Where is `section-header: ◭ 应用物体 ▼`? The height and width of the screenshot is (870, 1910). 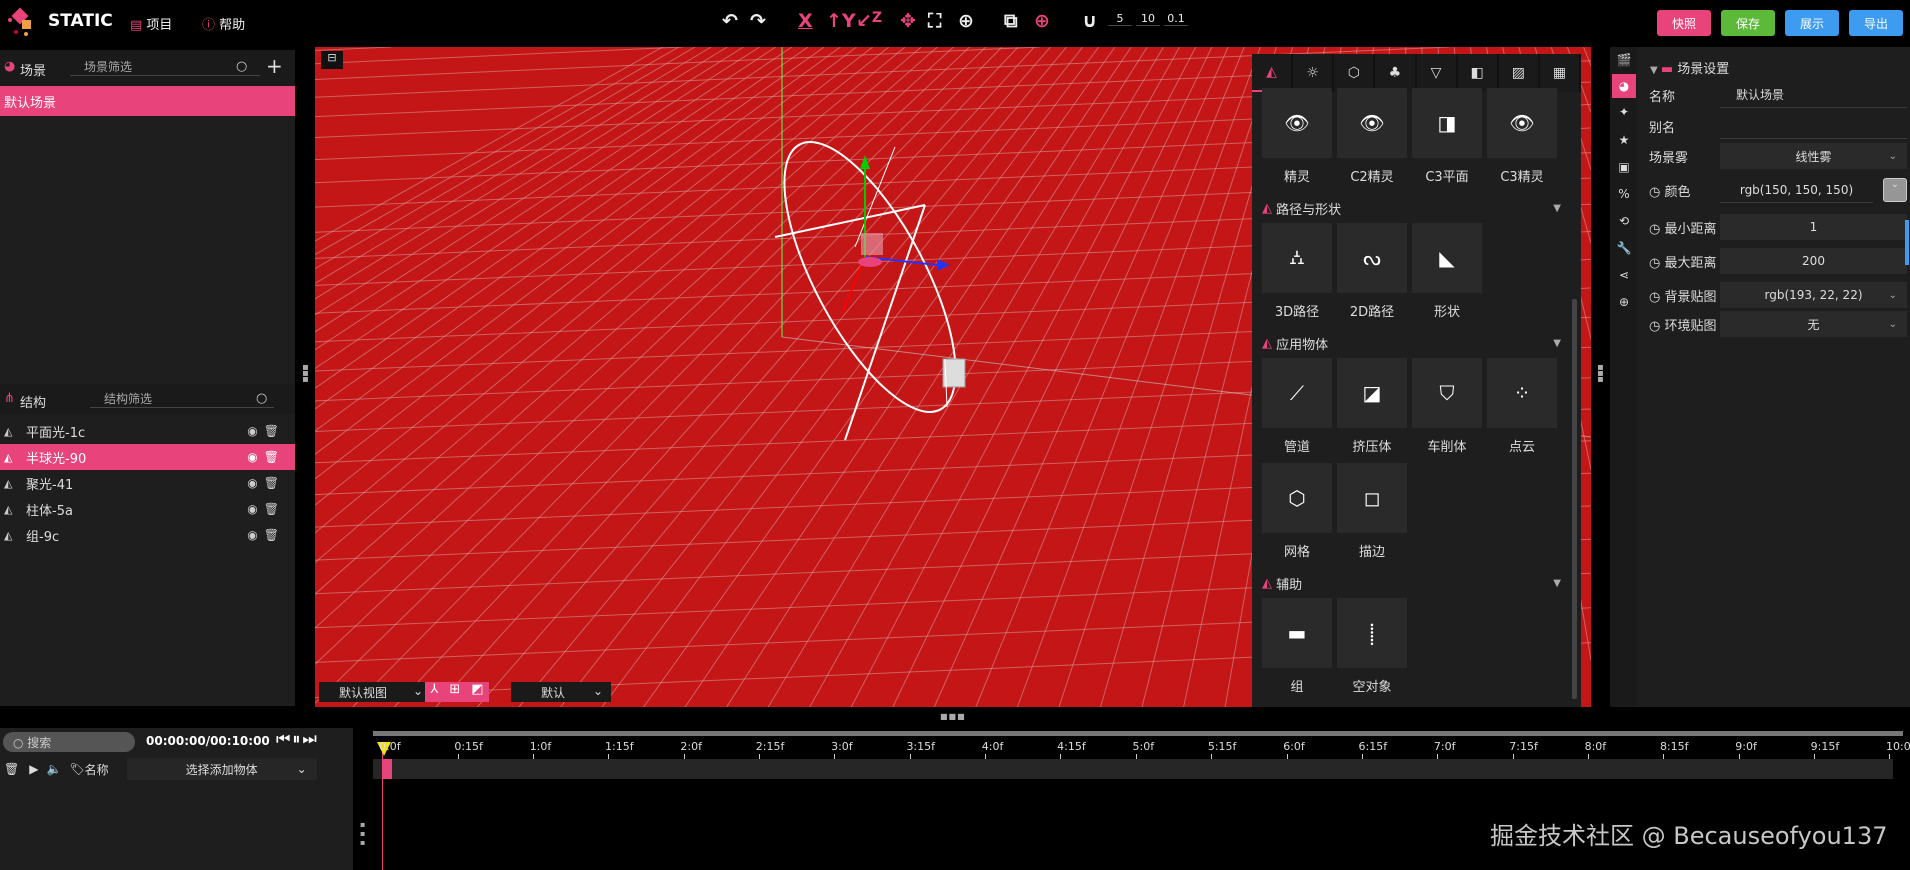
section-header: ◭ 应用物体 ▼ is located at coordinates (1416, 343).